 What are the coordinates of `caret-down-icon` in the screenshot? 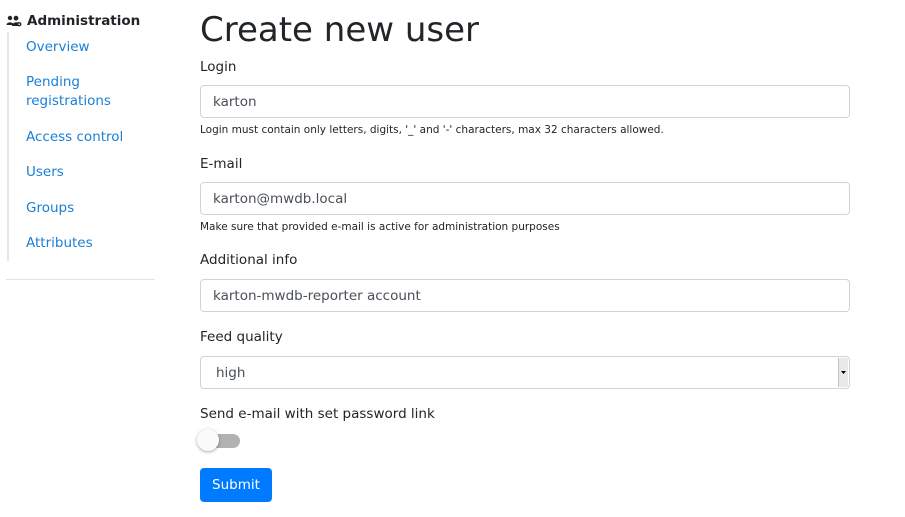 It's located at (843, 372).